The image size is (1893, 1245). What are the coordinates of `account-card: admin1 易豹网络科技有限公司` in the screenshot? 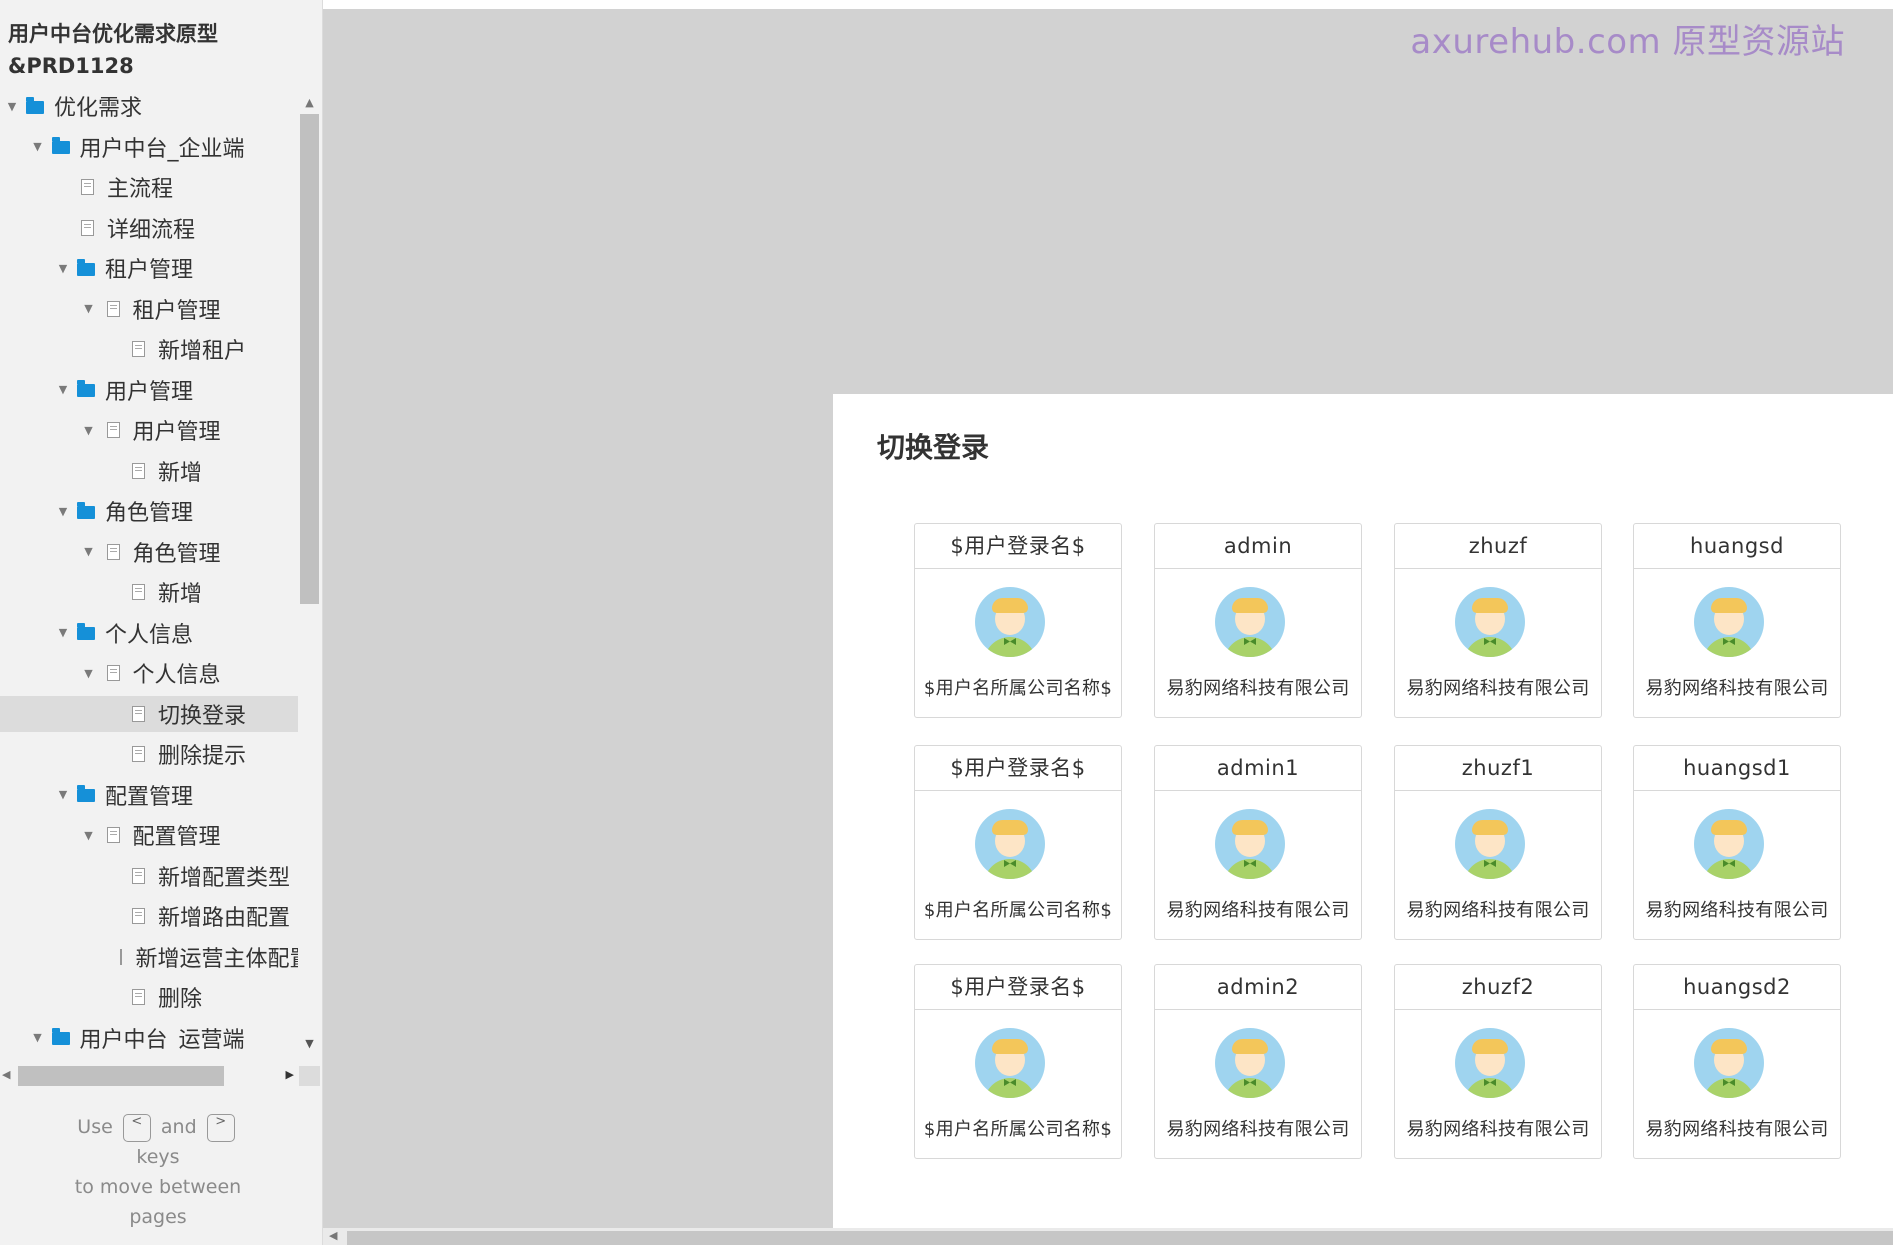 It's located at (1258, 842).